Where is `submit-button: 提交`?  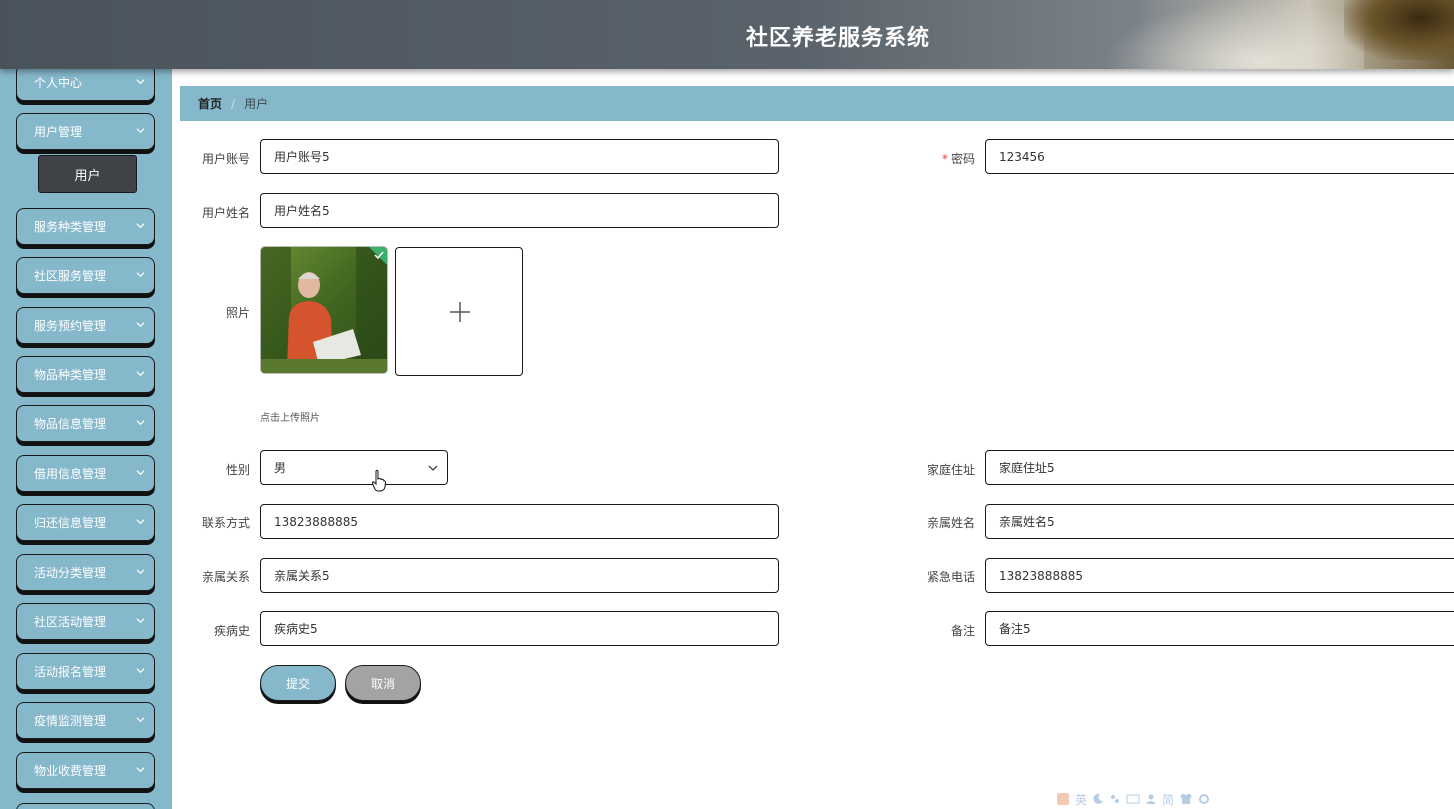
submit-button: 提交 is located at coordinates (298, 683).